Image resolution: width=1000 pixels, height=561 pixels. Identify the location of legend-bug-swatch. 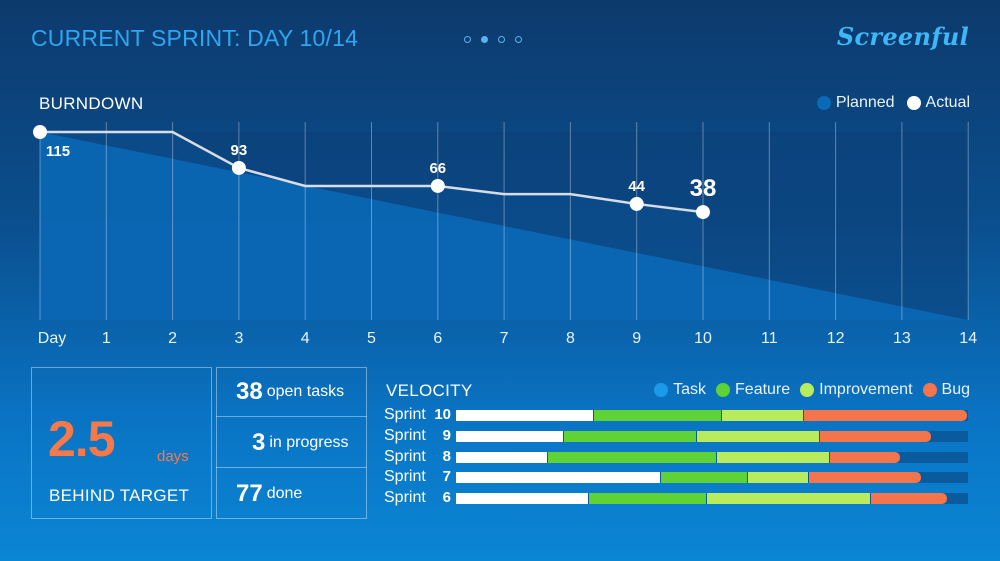
(929, 390).